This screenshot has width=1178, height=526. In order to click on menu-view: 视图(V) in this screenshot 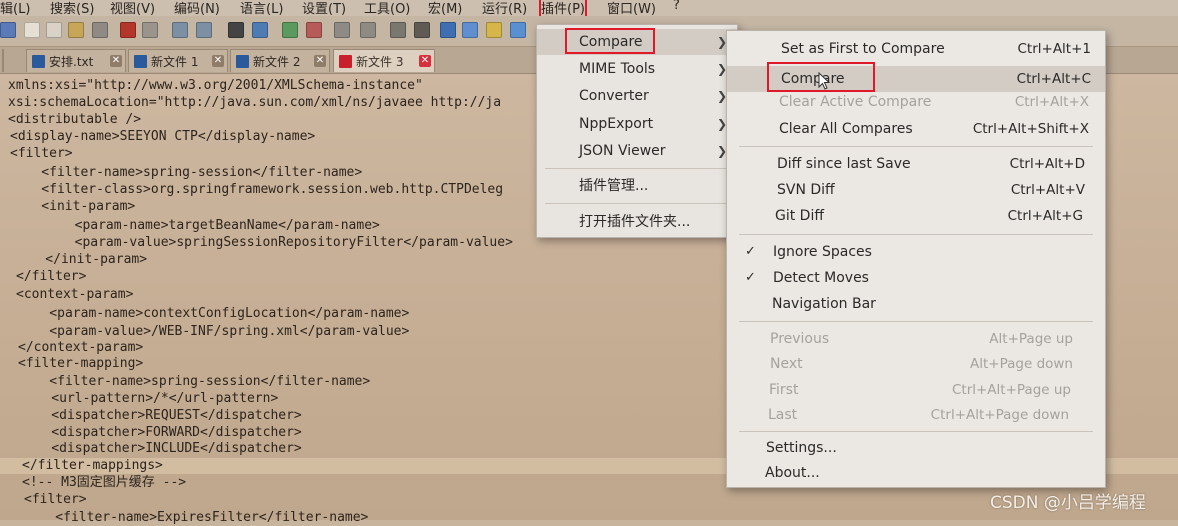, I will do `click(132, 8)`.